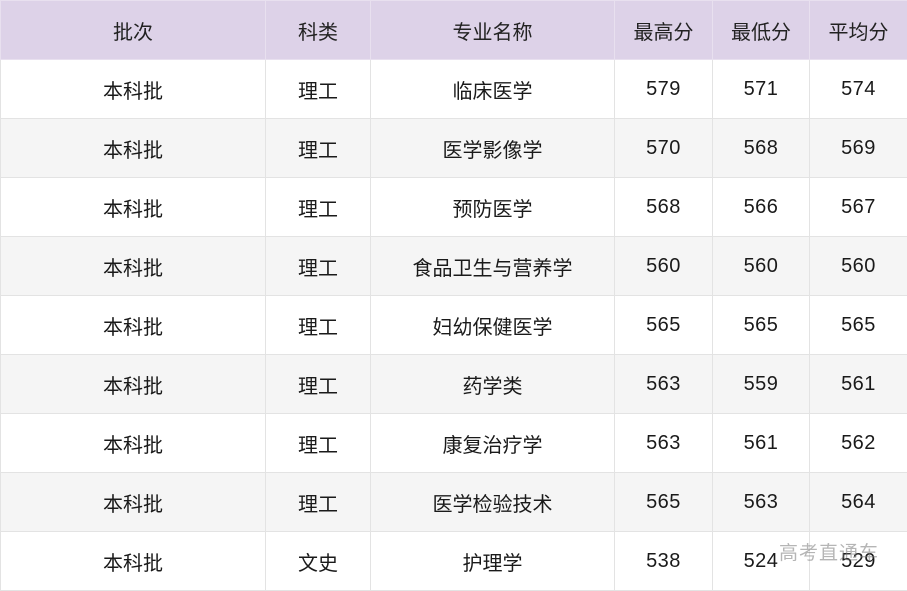 The image size is (907, 591). Describe the element at coordinates (663, 148) in the screenshot. I see `cell-max-score: 570` at that location.